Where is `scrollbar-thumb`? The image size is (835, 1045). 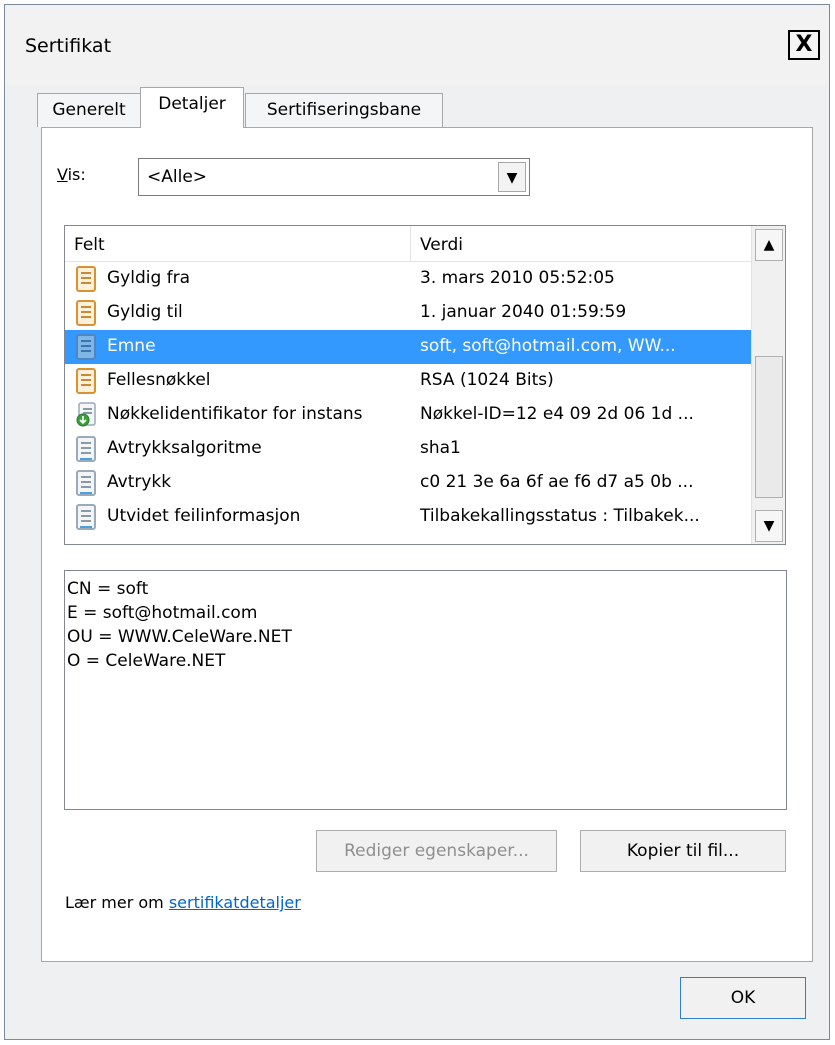
scrollbar-thumb is located at coordinates (769, 427).